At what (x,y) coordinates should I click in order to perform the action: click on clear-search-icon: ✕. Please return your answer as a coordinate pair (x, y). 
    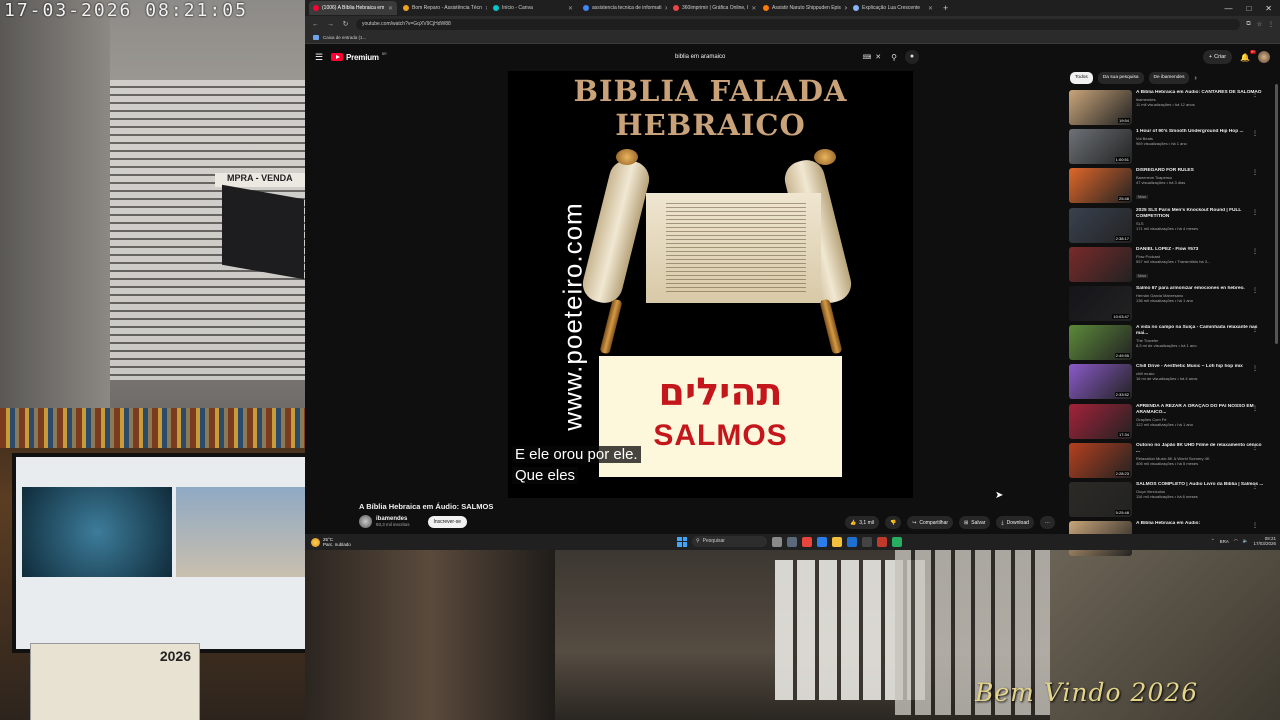
    Looking at the image, I should click on (878, 57).